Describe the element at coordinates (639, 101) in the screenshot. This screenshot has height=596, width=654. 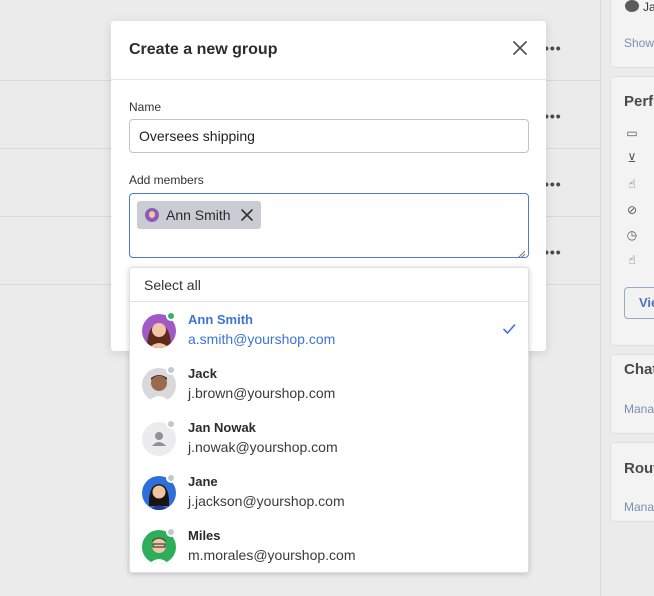
I see `sidebar-performance-heading: Perf` at that location.